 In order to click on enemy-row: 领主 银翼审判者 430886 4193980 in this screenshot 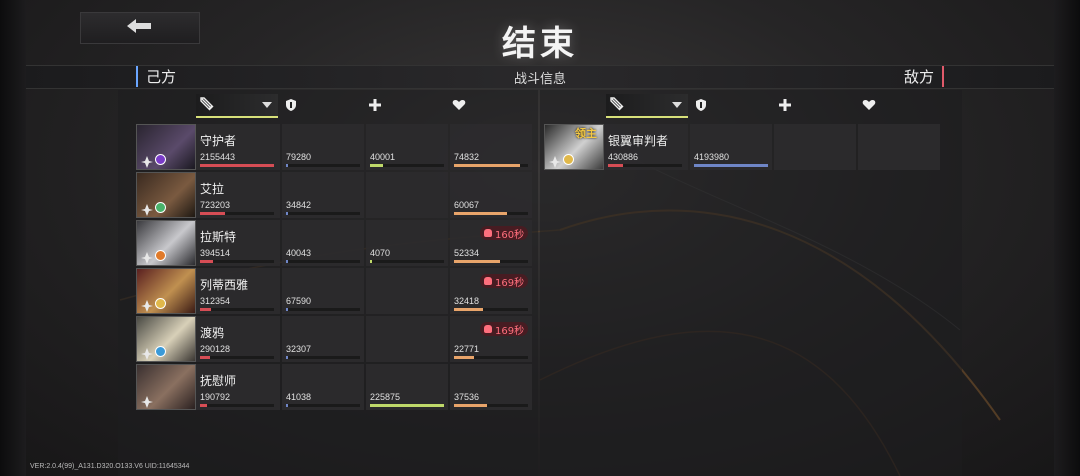, I will do `click(751, 147)`.